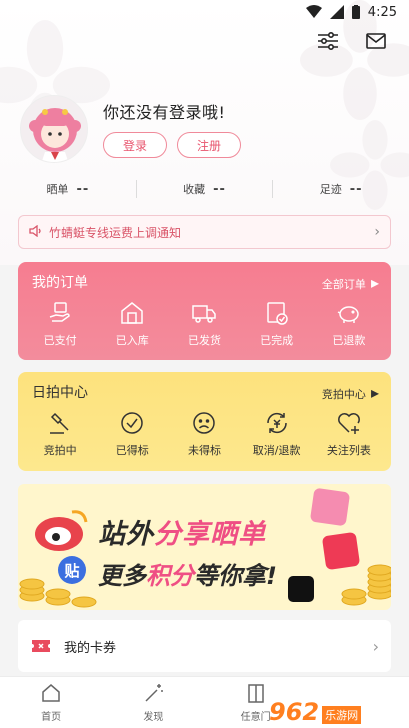 The height and width of the screenshot is (728, 409). What do you see at coordinates (132, 340) in the screenshot?
I see `order-label: 已入库` at bounding box center [132, 340].